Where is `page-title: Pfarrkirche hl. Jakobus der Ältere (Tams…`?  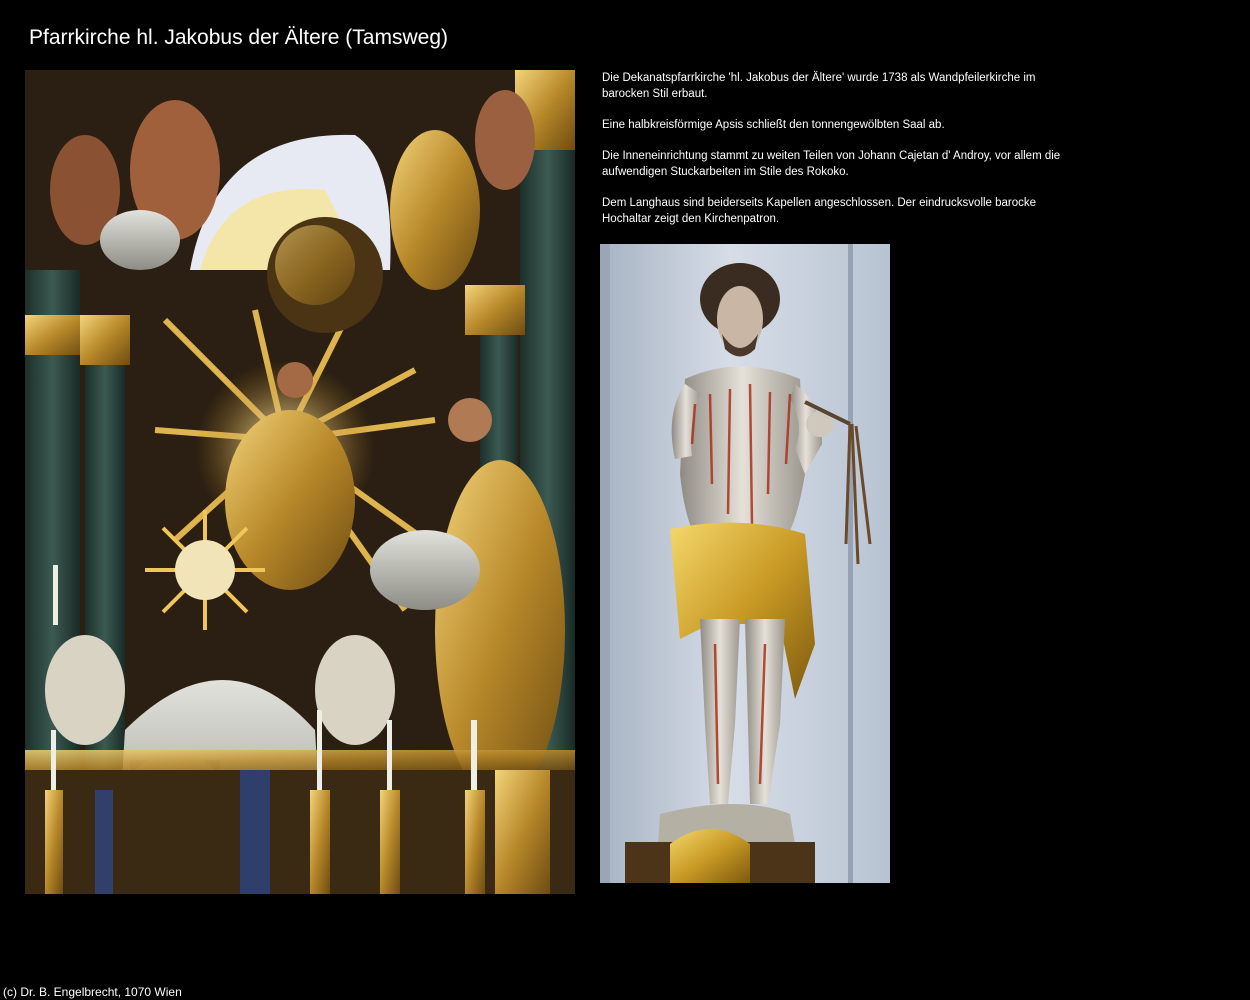
page-title: Pfarrkirche hl. Jakobus der Ältere (Tams… is located at coordinates (238, 37).